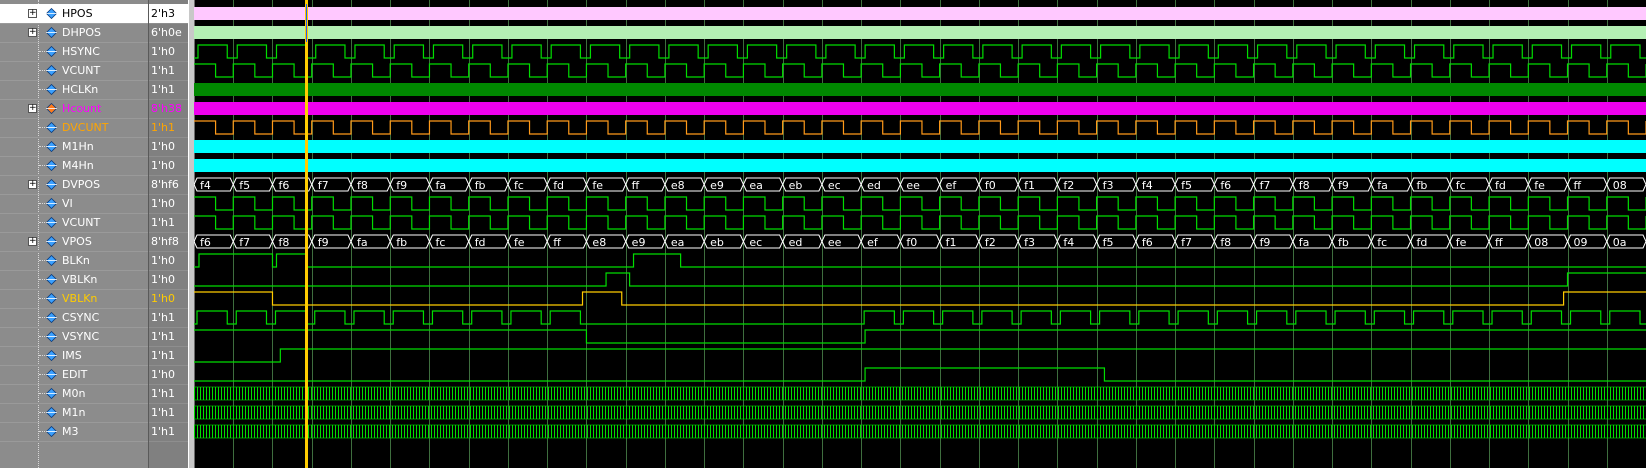  I want to click on bus-value-label: f0, so click(911, 242).